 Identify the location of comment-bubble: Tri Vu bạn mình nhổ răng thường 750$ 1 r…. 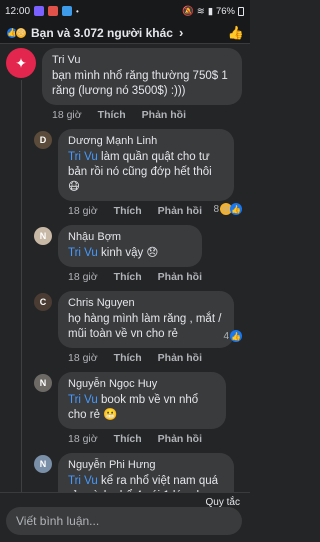
(142, 76).